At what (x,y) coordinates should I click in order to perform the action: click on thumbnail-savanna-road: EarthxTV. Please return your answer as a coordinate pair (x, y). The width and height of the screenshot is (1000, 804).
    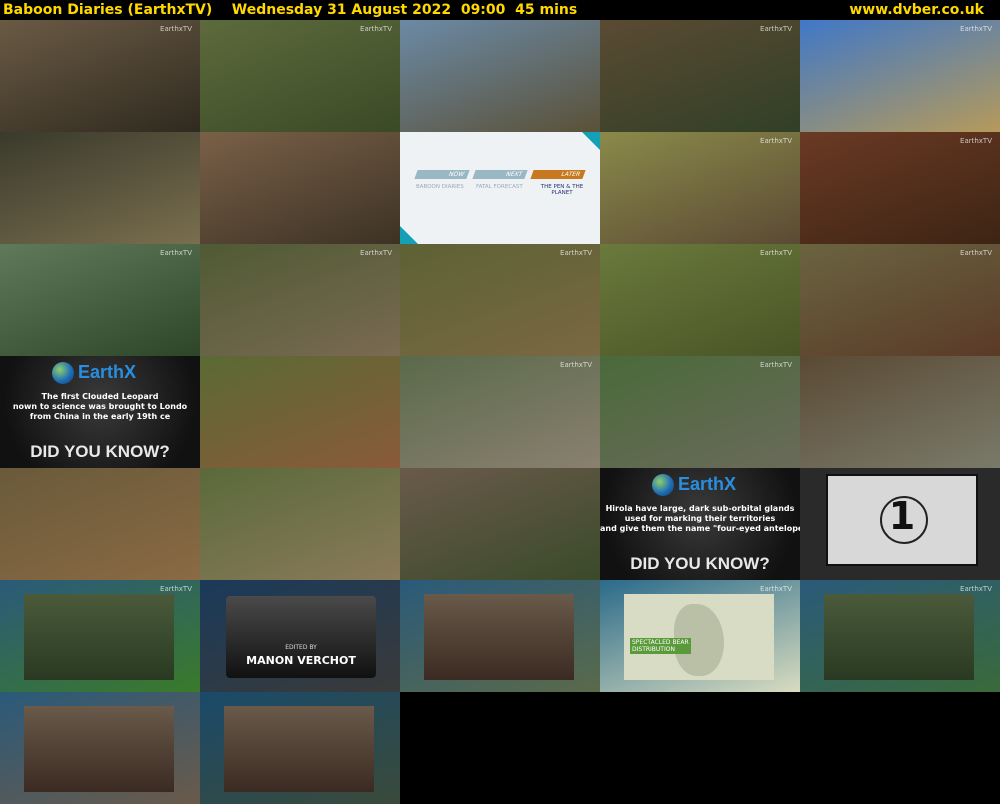
    Looking at the image, I should click on (900, 76).